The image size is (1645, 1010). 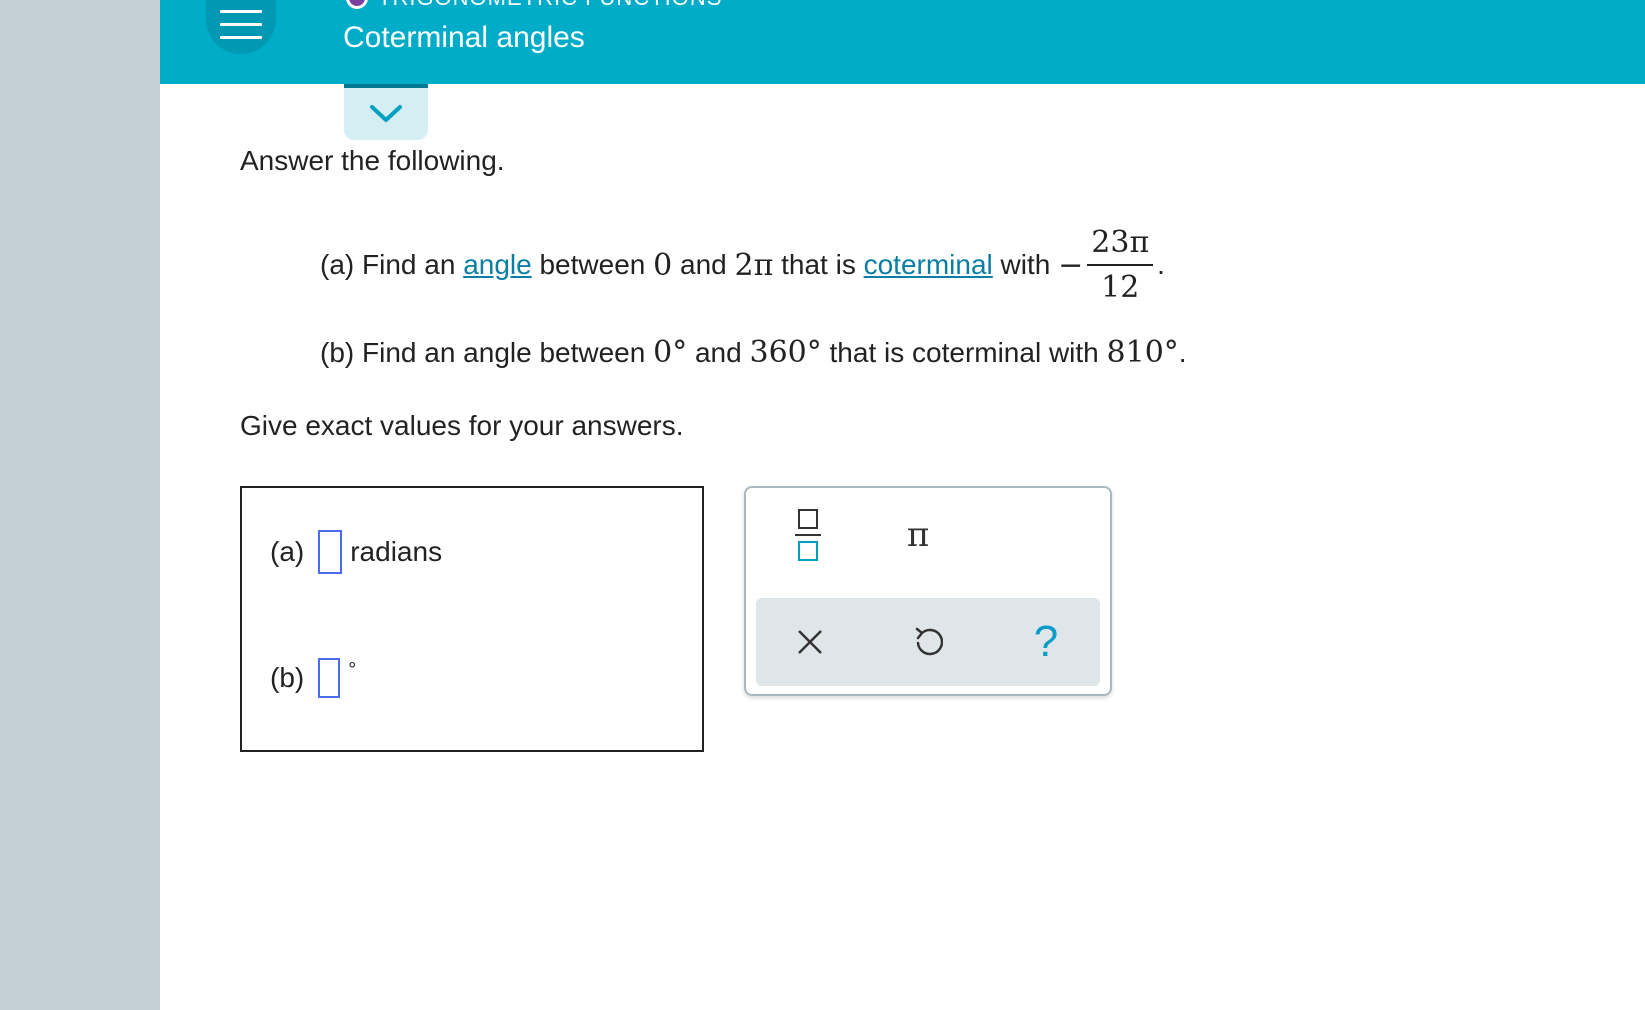 What do you see at coordinates (718, 352) in the screenshot?
I see `question-b-text-and: and` at bounding box center [718, 352].